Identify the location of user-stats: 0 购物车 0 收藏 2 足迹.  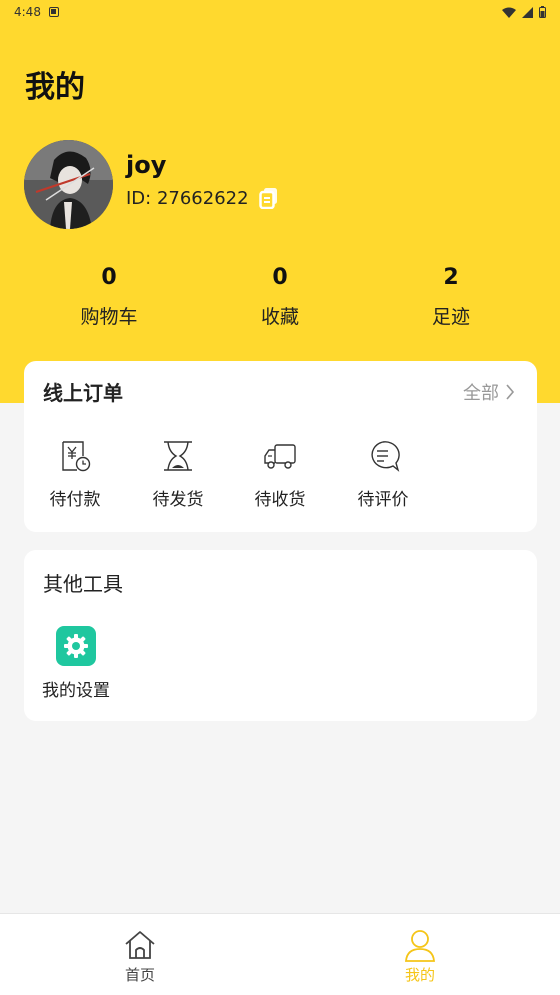
(280, 297).